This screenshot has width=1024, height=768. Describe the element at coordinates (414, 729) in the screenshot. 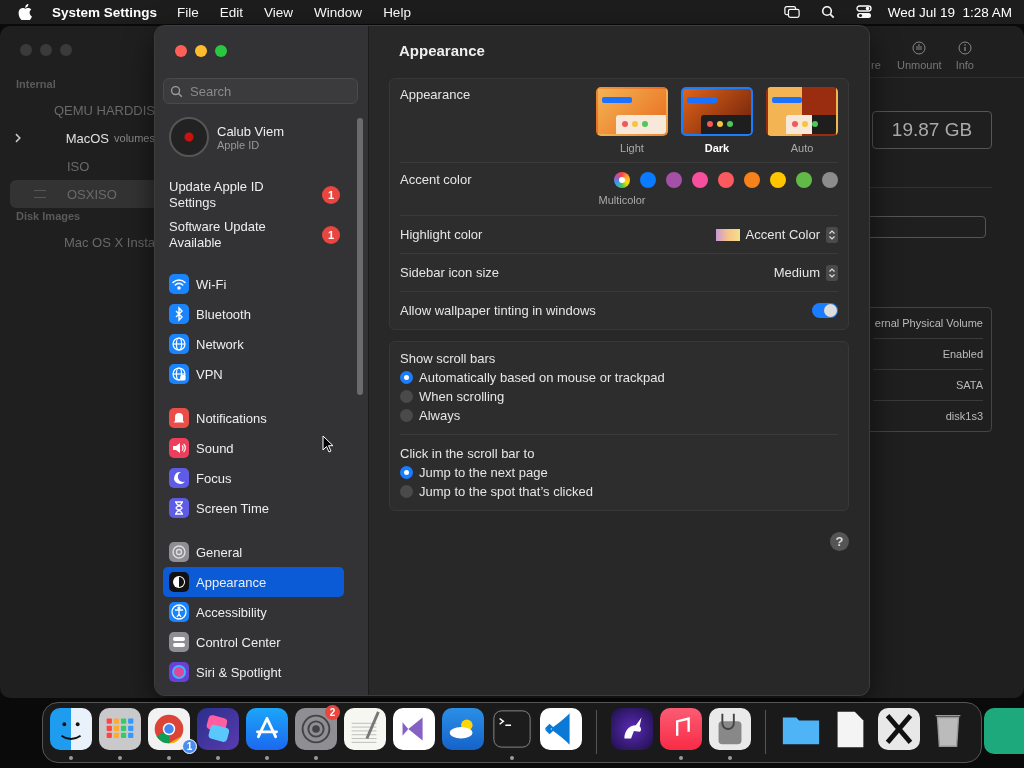

I see `editor-icon` at that location.